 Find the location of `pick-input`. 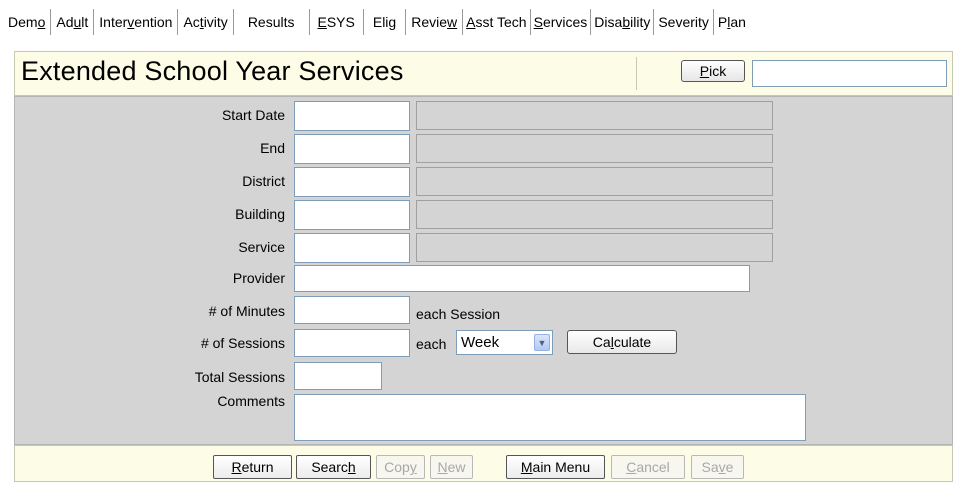

pick-input is located at coordinates (849, 73).